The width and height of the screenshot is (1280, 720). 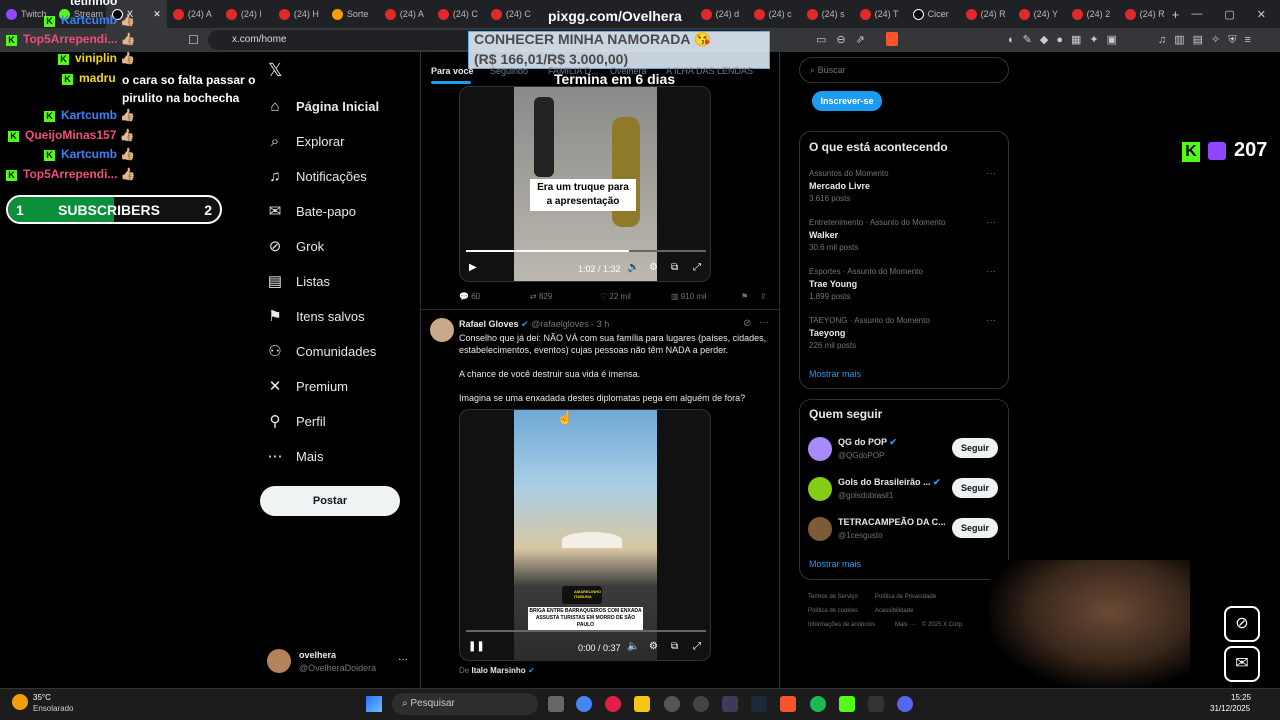 I want to click on steam-icon, so click(x=759, y=704).